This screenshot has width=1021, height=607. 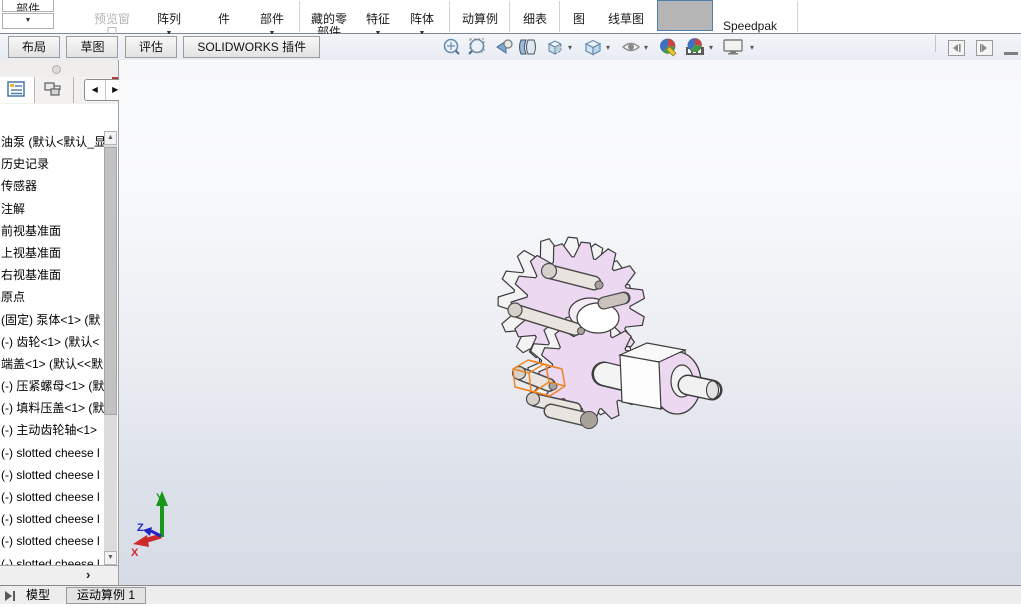 I want to click on y-axis-label: Y, so click(x=160, y=498).